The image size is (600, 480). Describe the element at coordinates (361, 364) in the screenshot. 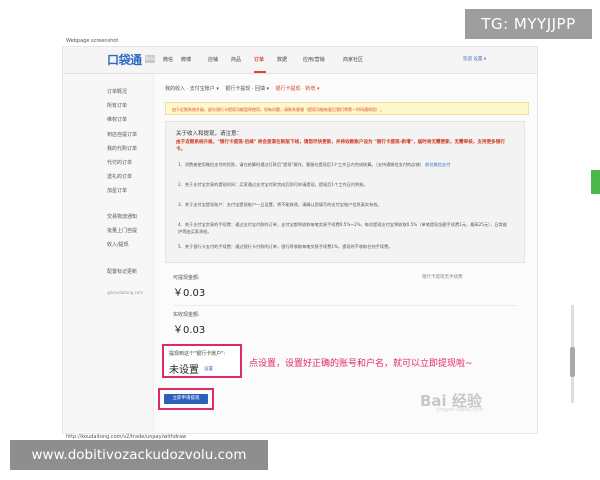

I see `annotation-text: 点设置，设置好正确的账号和户名，就可以立即提现啦~` at that location.